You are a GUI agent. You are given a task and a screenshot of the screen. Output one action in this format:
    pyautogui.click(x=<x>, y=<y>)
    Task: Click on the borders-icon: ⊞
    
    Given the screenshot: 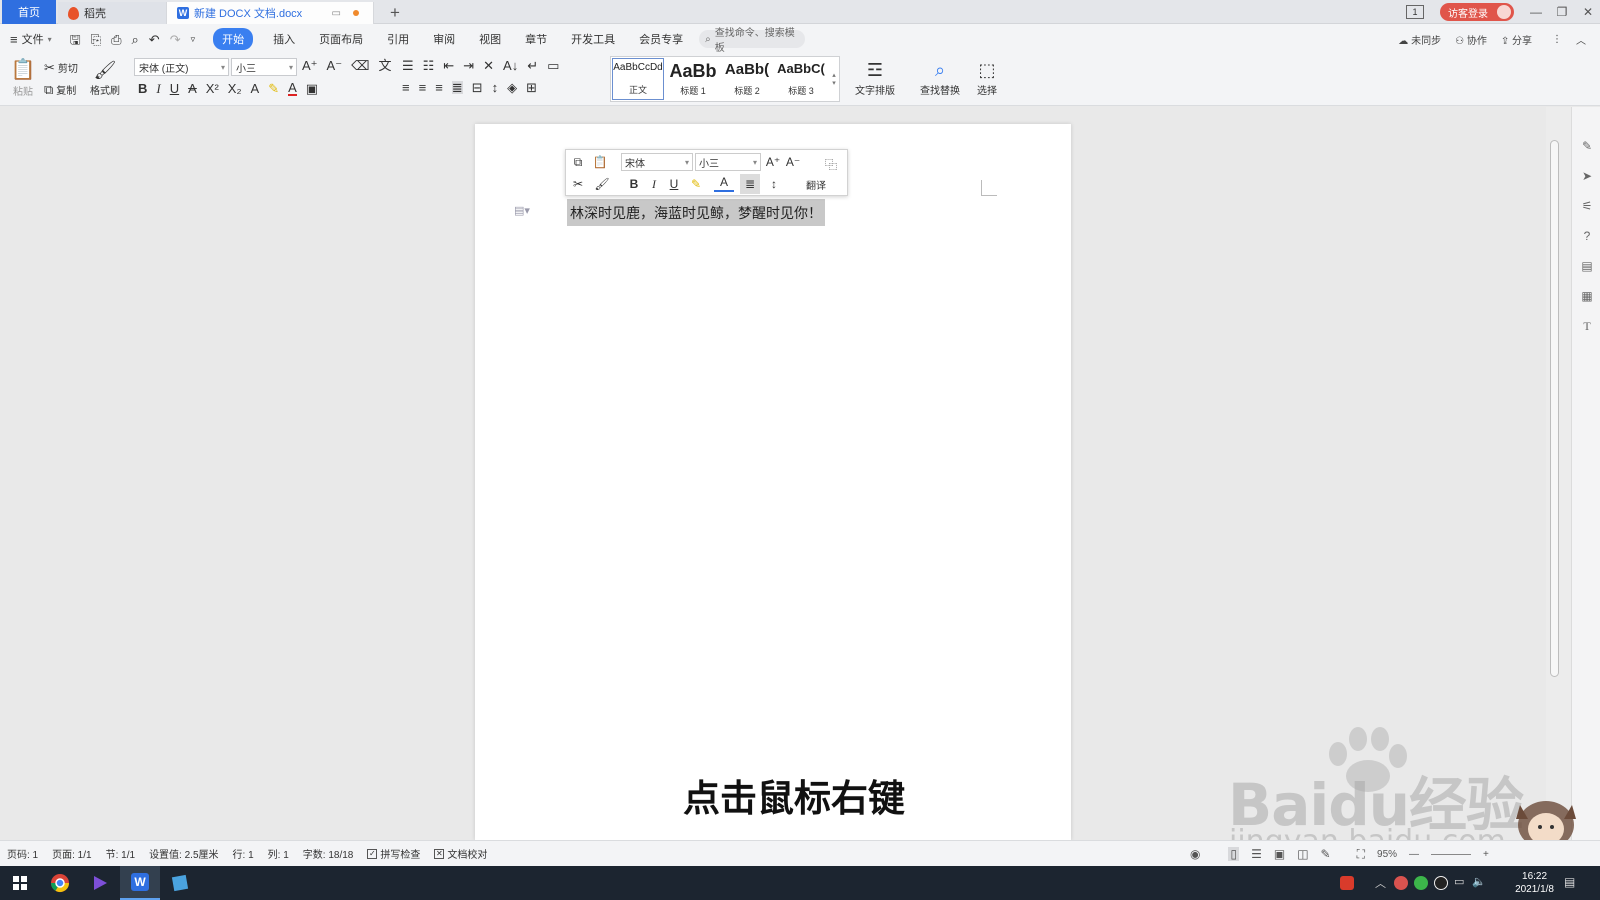 What is the action you would take?
    pyautogui.click(x=531, y=87)
    